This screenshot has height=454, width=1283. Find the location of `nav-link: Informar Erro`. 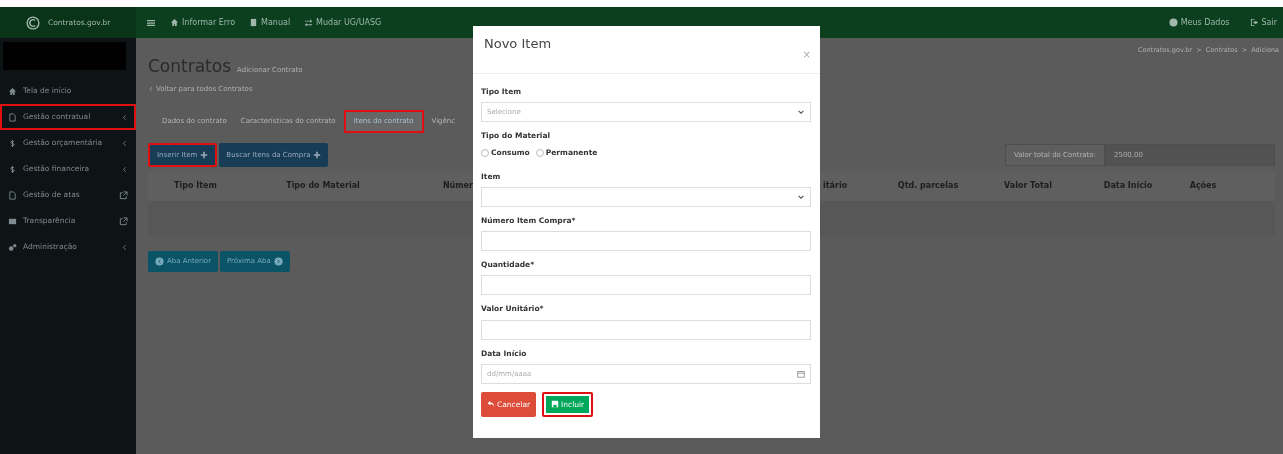

nav-link: Informar Erro is located at coordinates (203, 22).